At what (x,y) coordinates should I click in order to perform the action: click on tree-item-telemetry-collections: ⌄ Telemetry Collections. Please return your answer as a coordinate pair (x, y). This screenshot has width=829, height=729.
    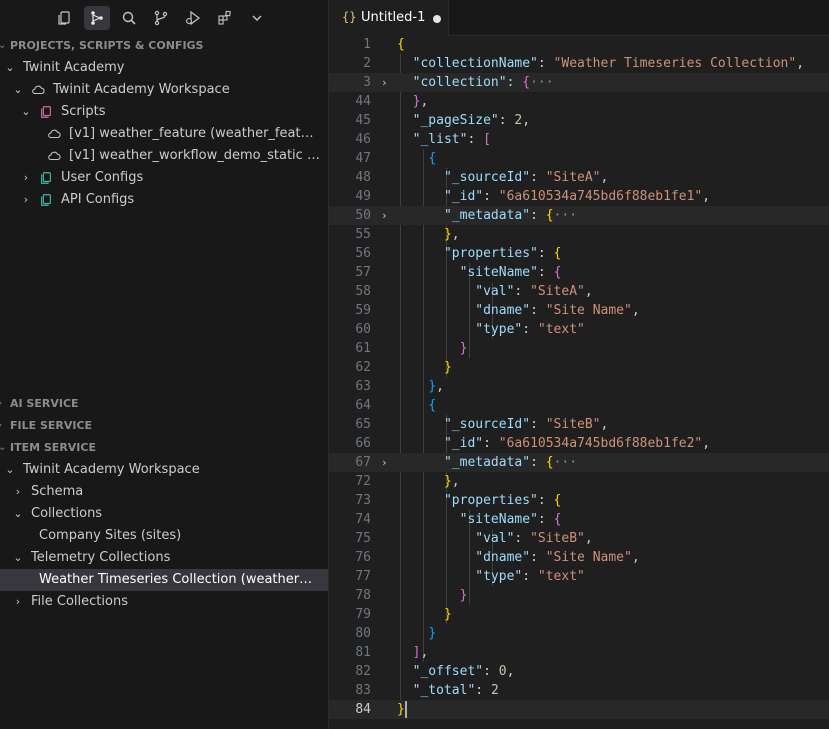
    Looking at the image, I should click on (164, 558).